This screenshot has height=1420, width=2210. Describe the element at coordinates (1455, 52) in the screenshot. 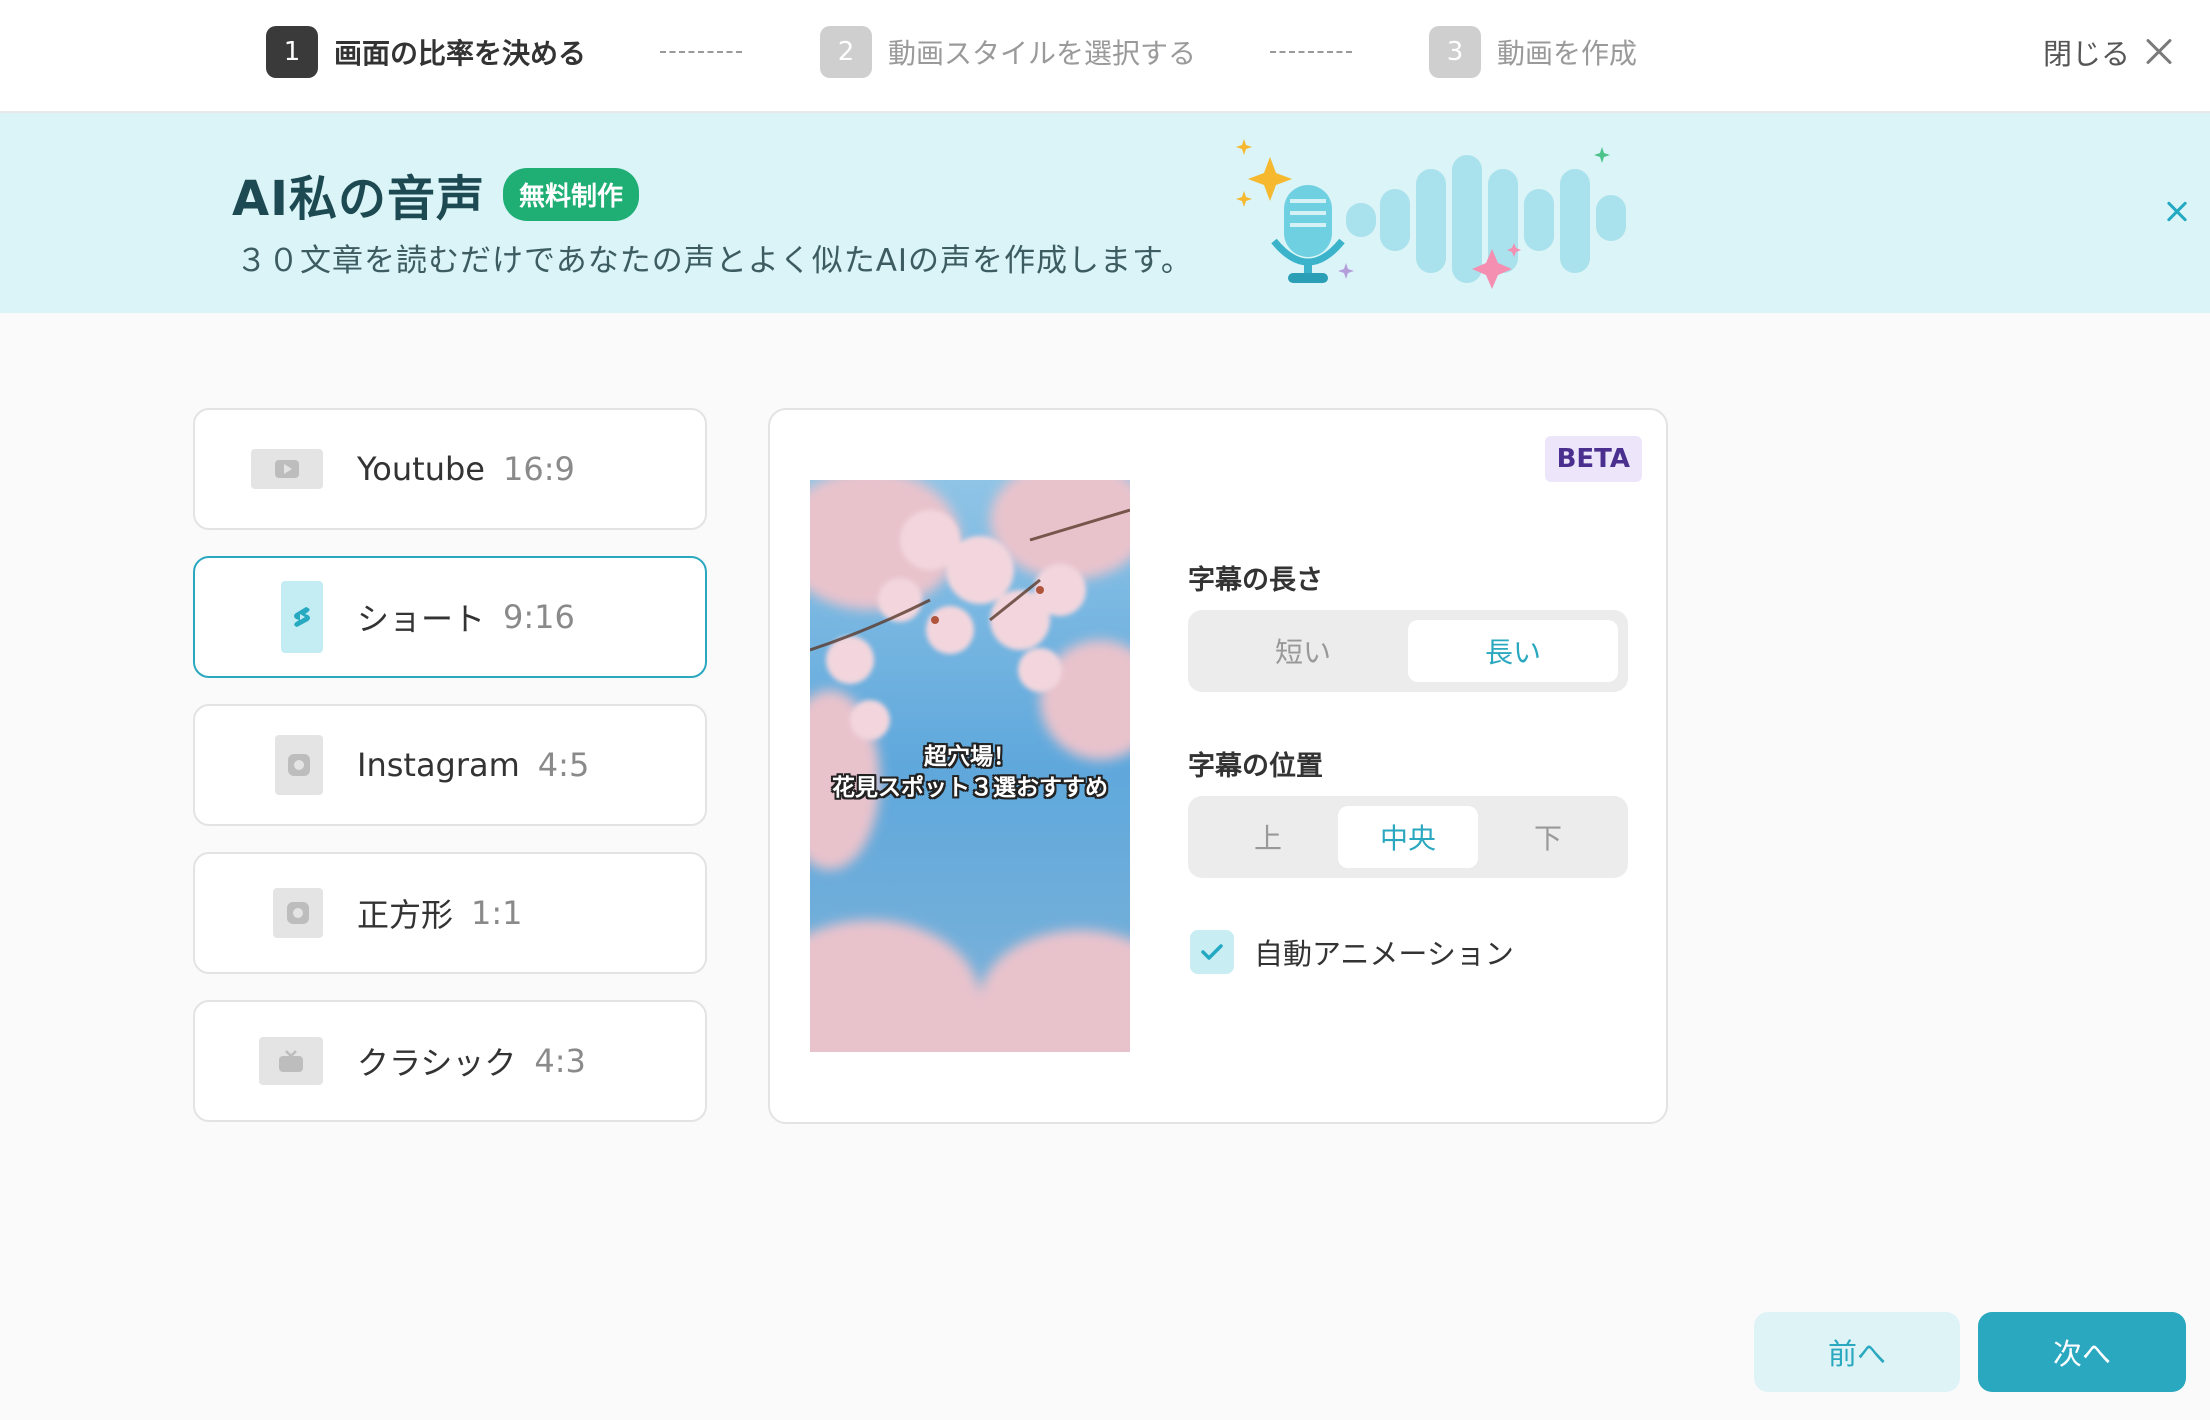

I see `step-number: 3` at that location.